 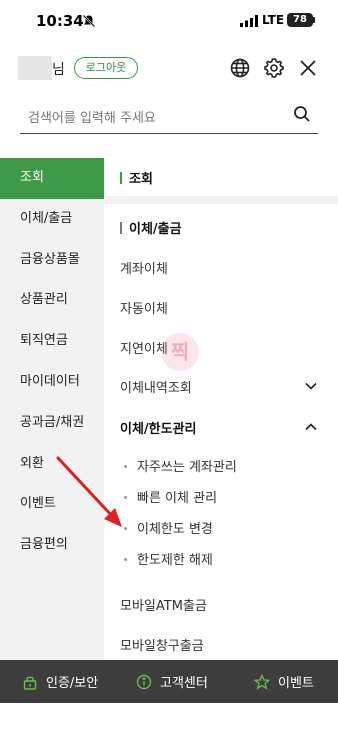 I want to click on sidebar-item-inquiry: 조회, so click(x=52, y=178).